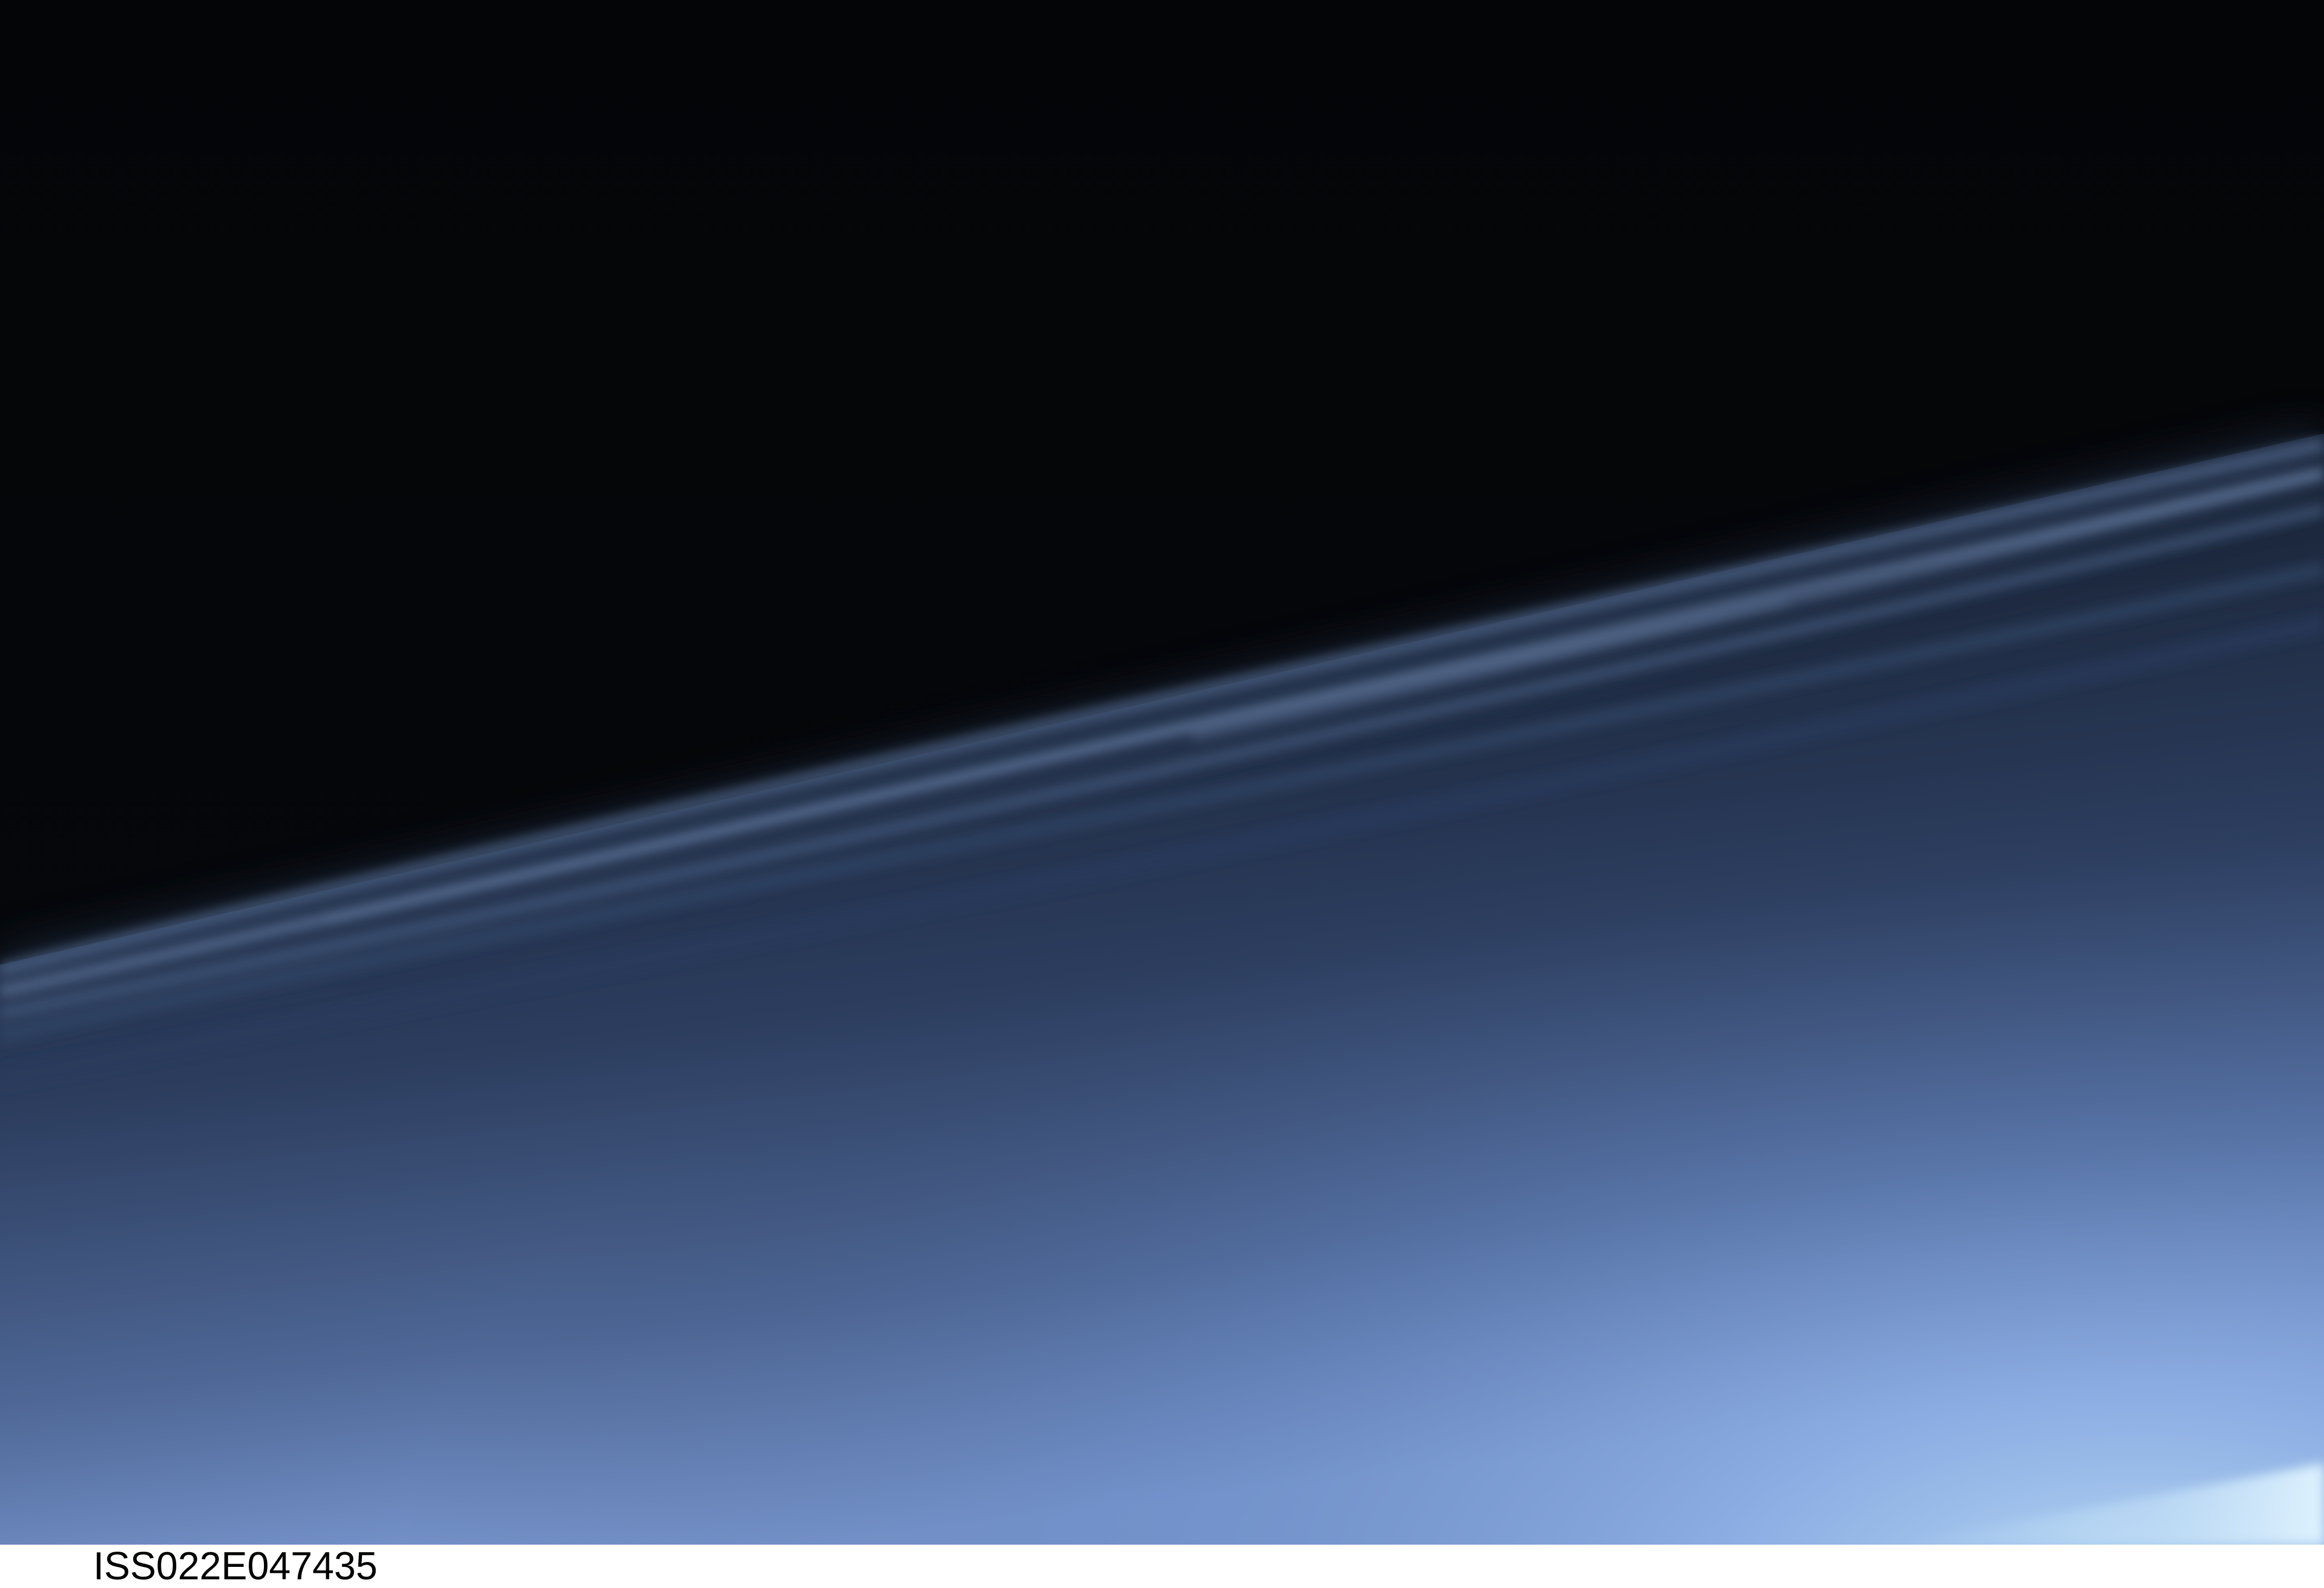  I want to click on photo-id-label: ISS022E047435, so click(235, 1566).